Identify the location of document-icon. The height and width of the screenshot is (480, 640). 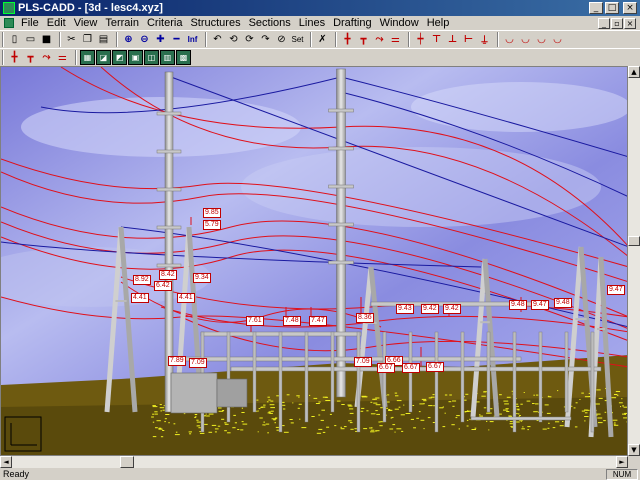
(9, 23).